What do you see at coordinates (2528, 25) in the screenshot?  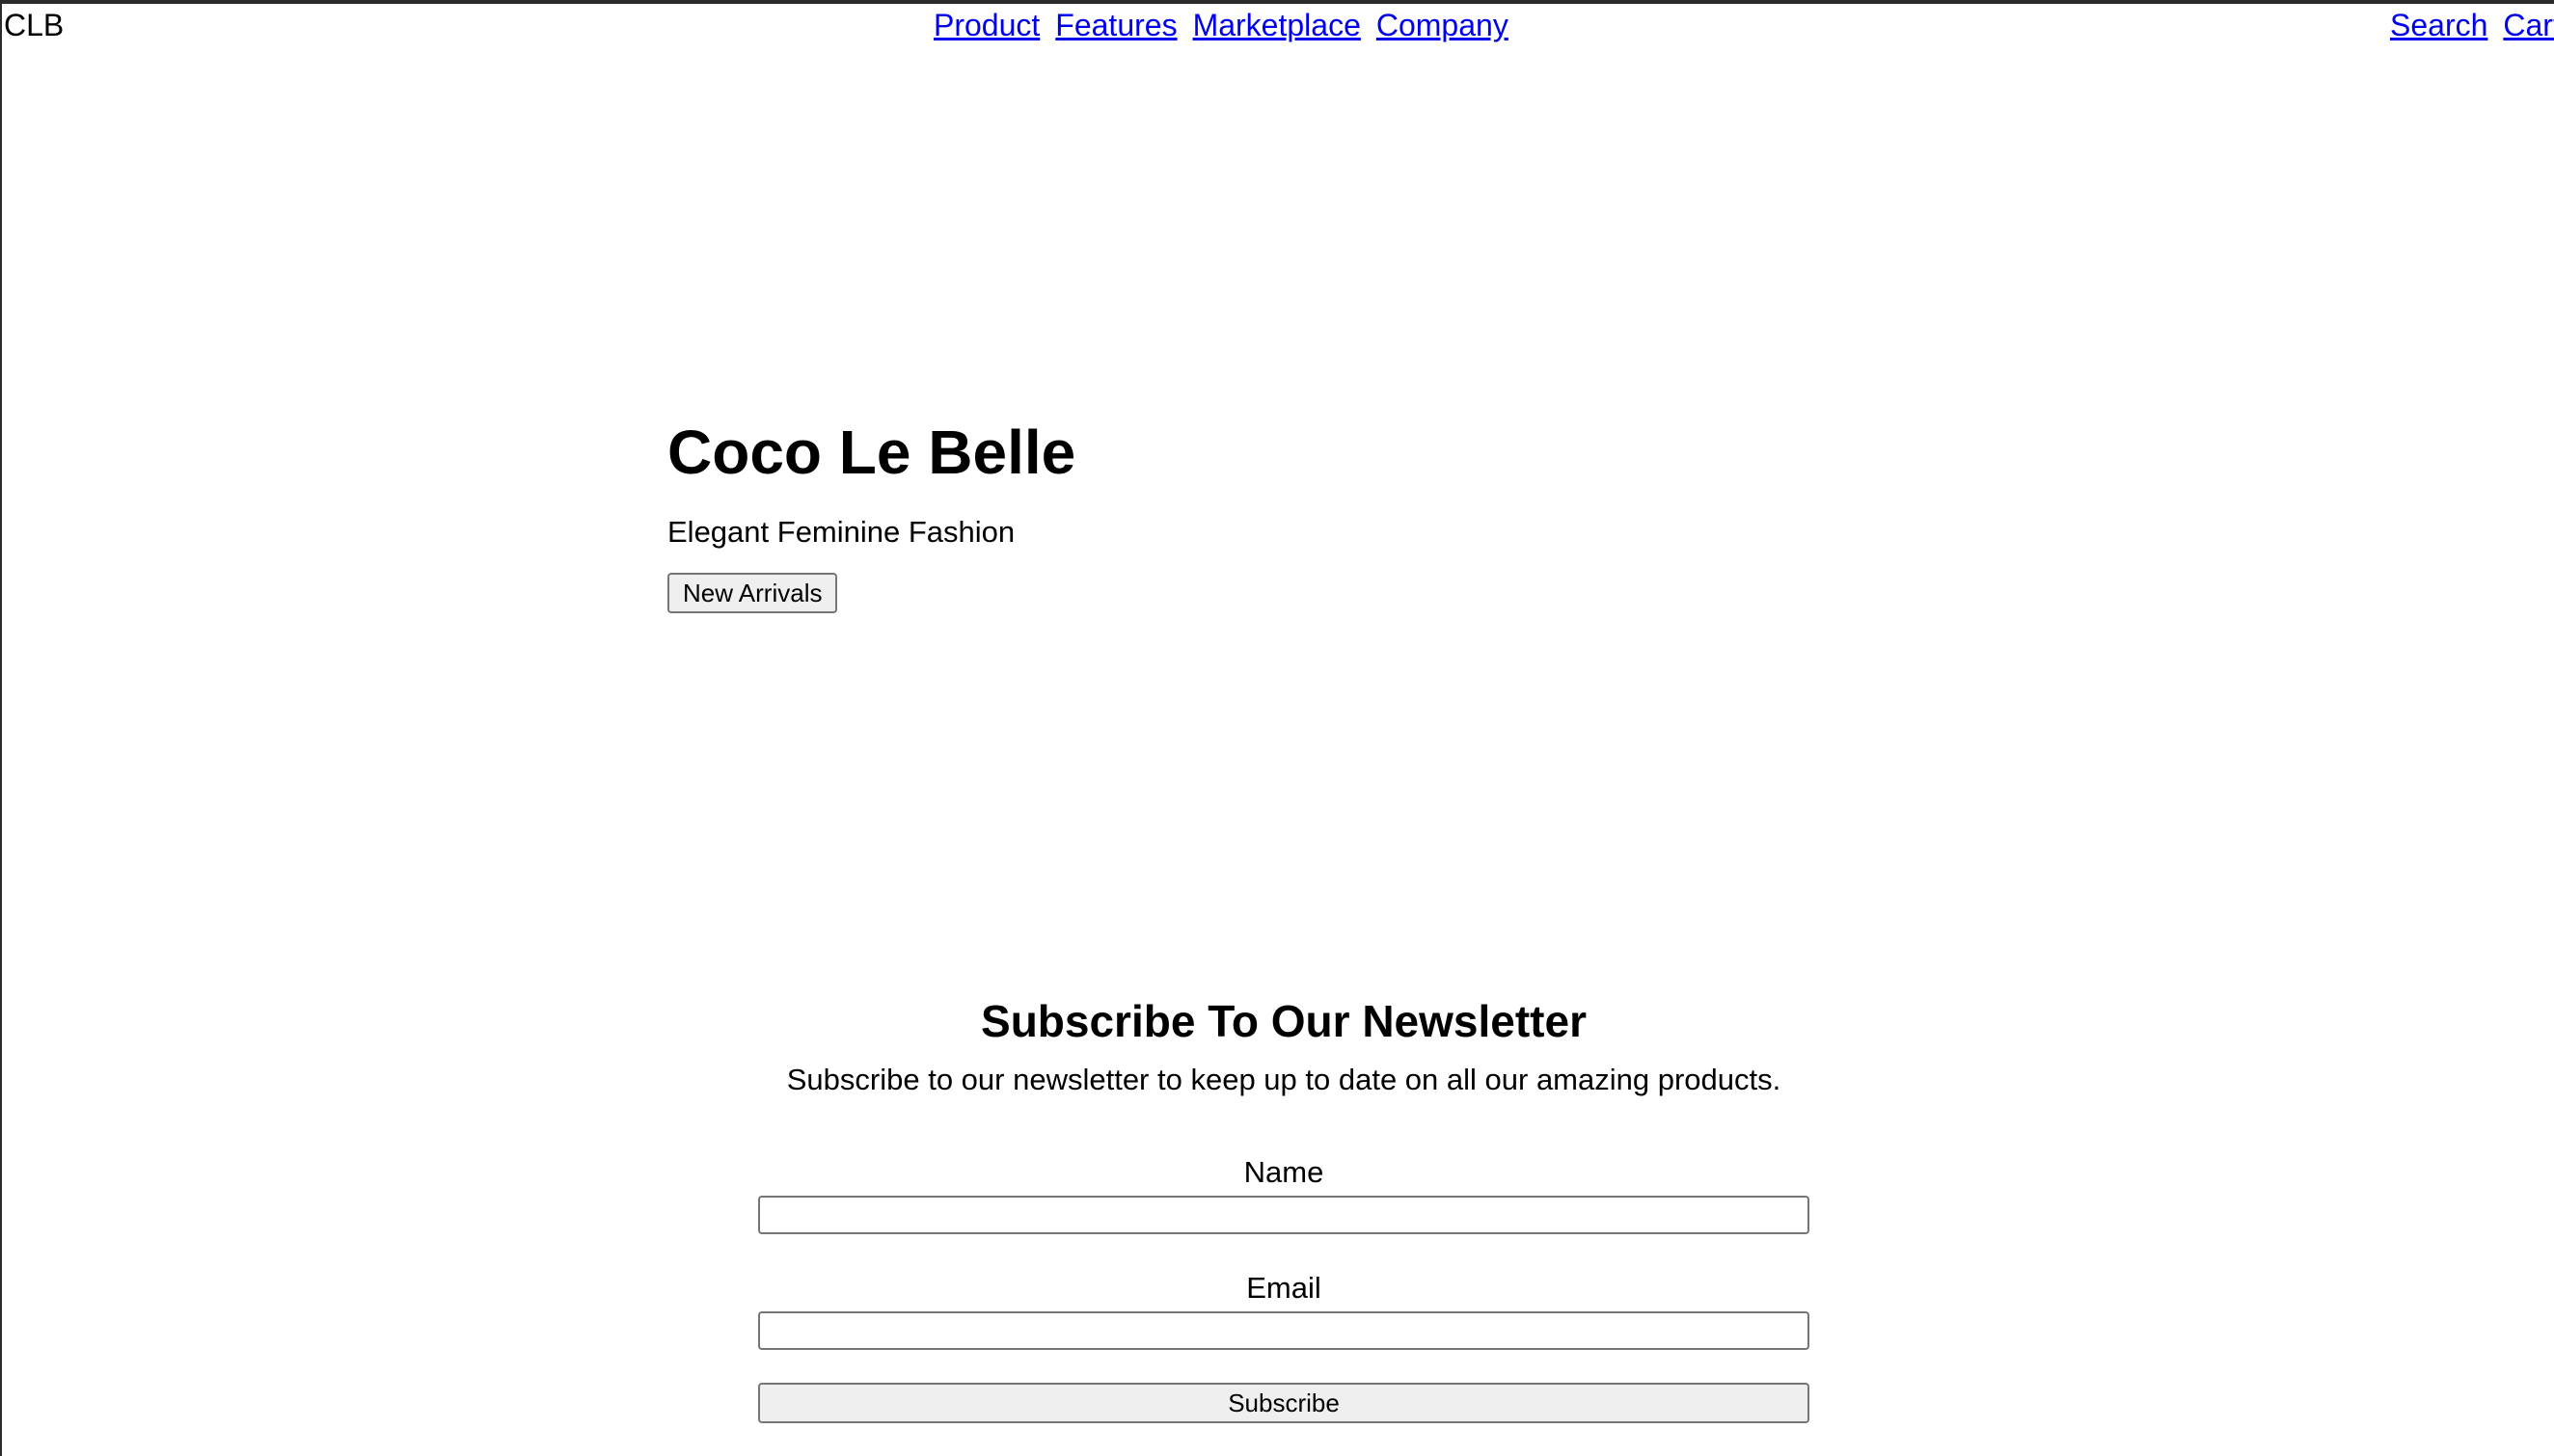 I see `nav-link-cart: Cart` at bounding box center [2528, 25].